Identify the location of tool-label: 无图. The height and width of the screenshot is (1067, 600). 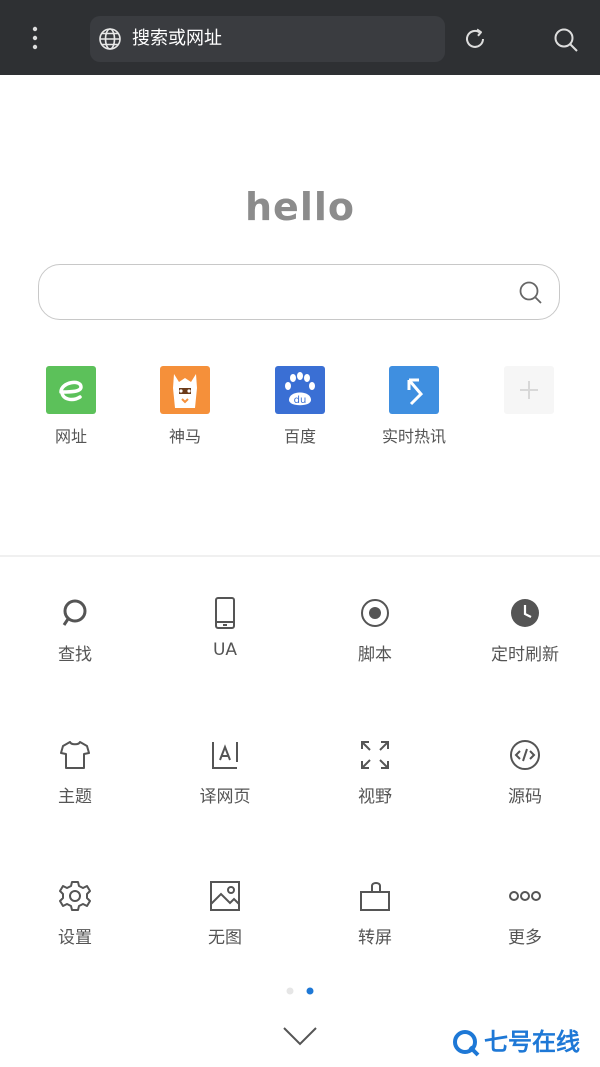
(225, 938).